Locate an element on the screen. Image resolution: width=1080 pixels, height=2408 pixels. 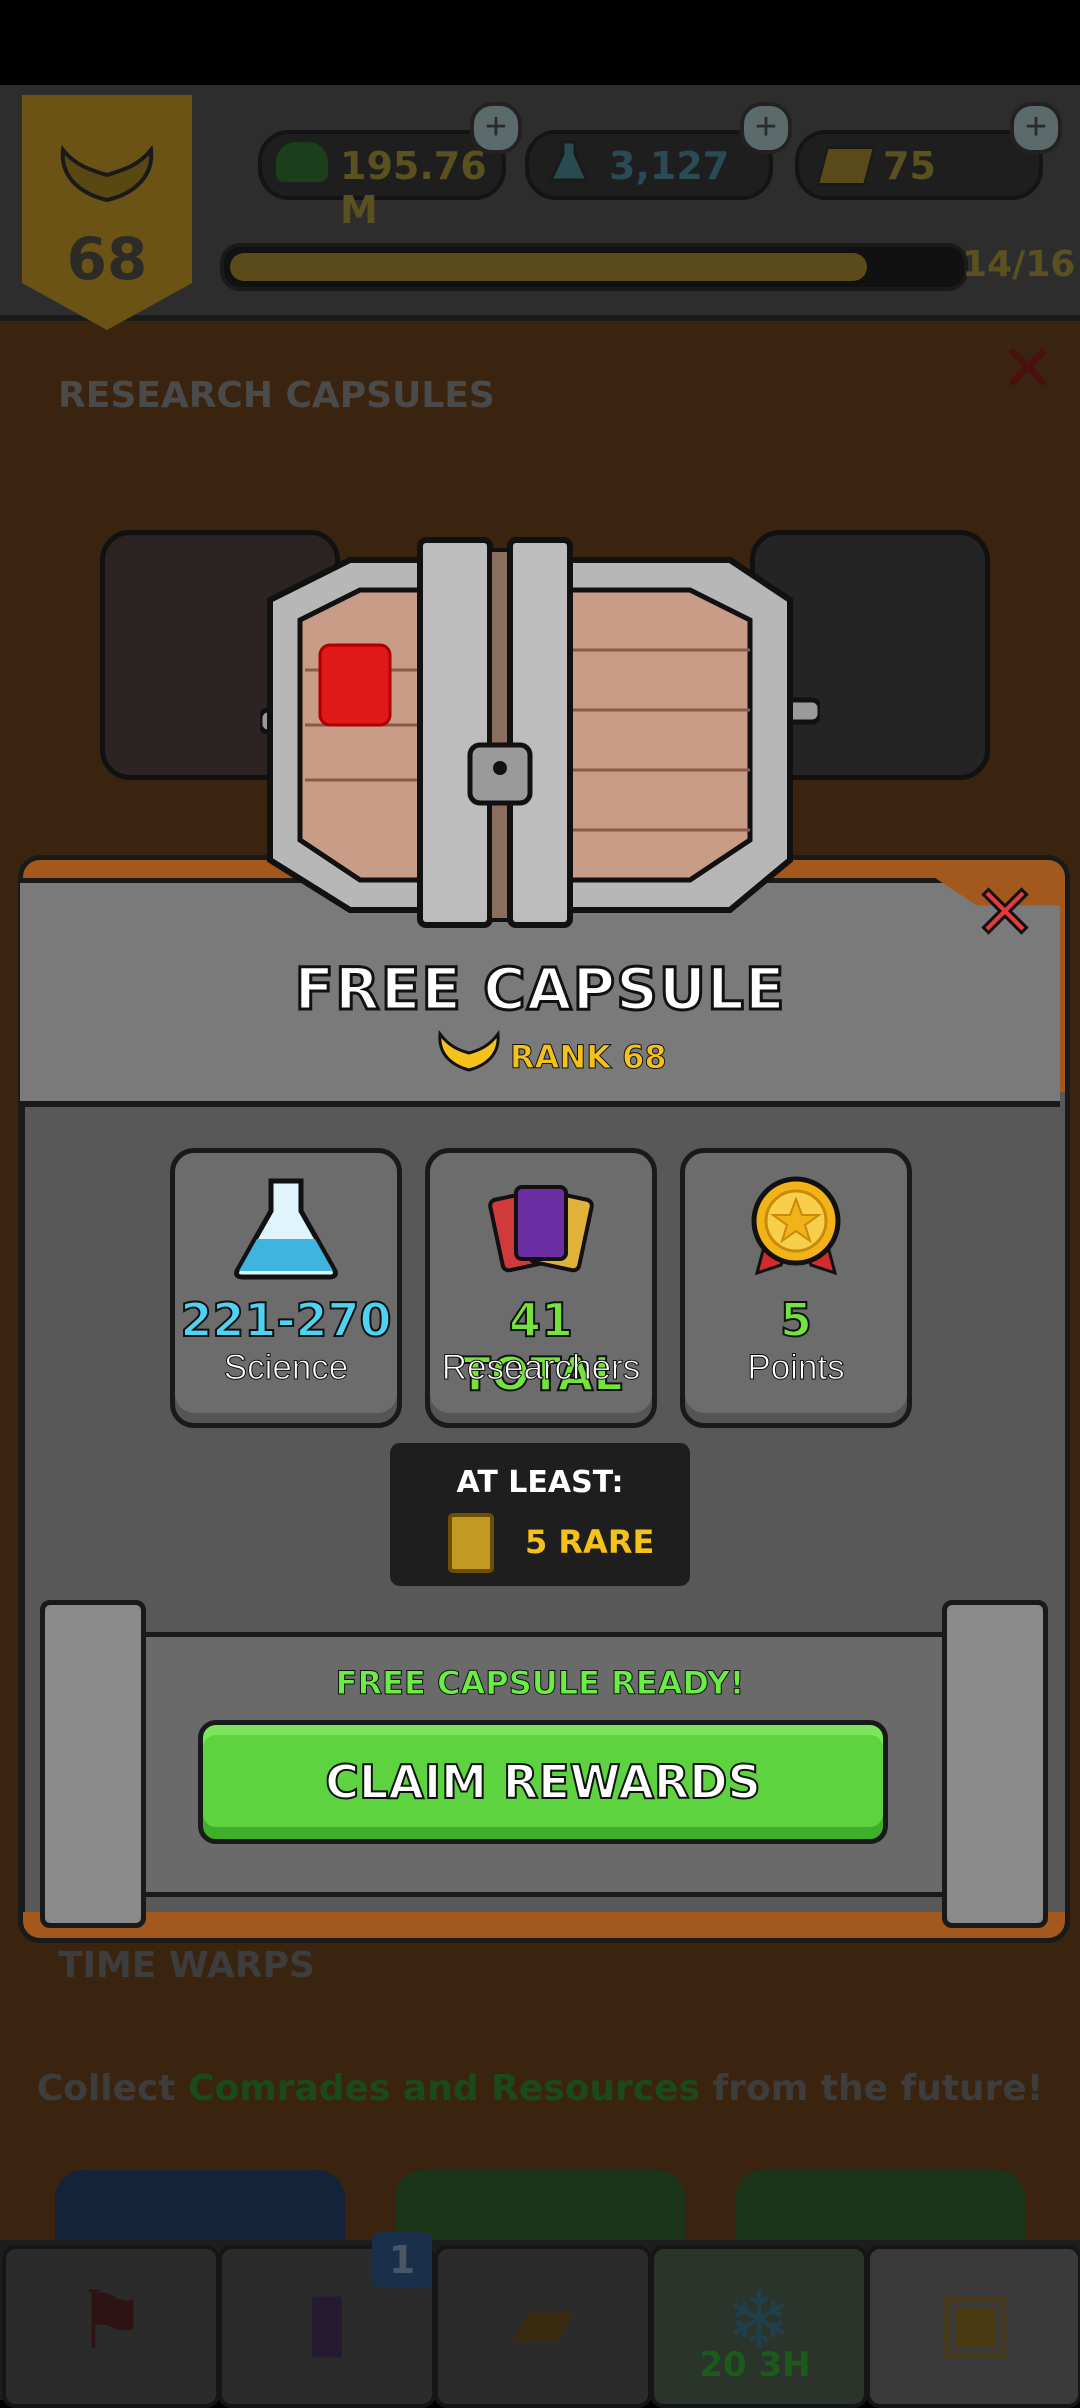
nav-tab-missions: ⚑ is located at coordinates (111, 2326).